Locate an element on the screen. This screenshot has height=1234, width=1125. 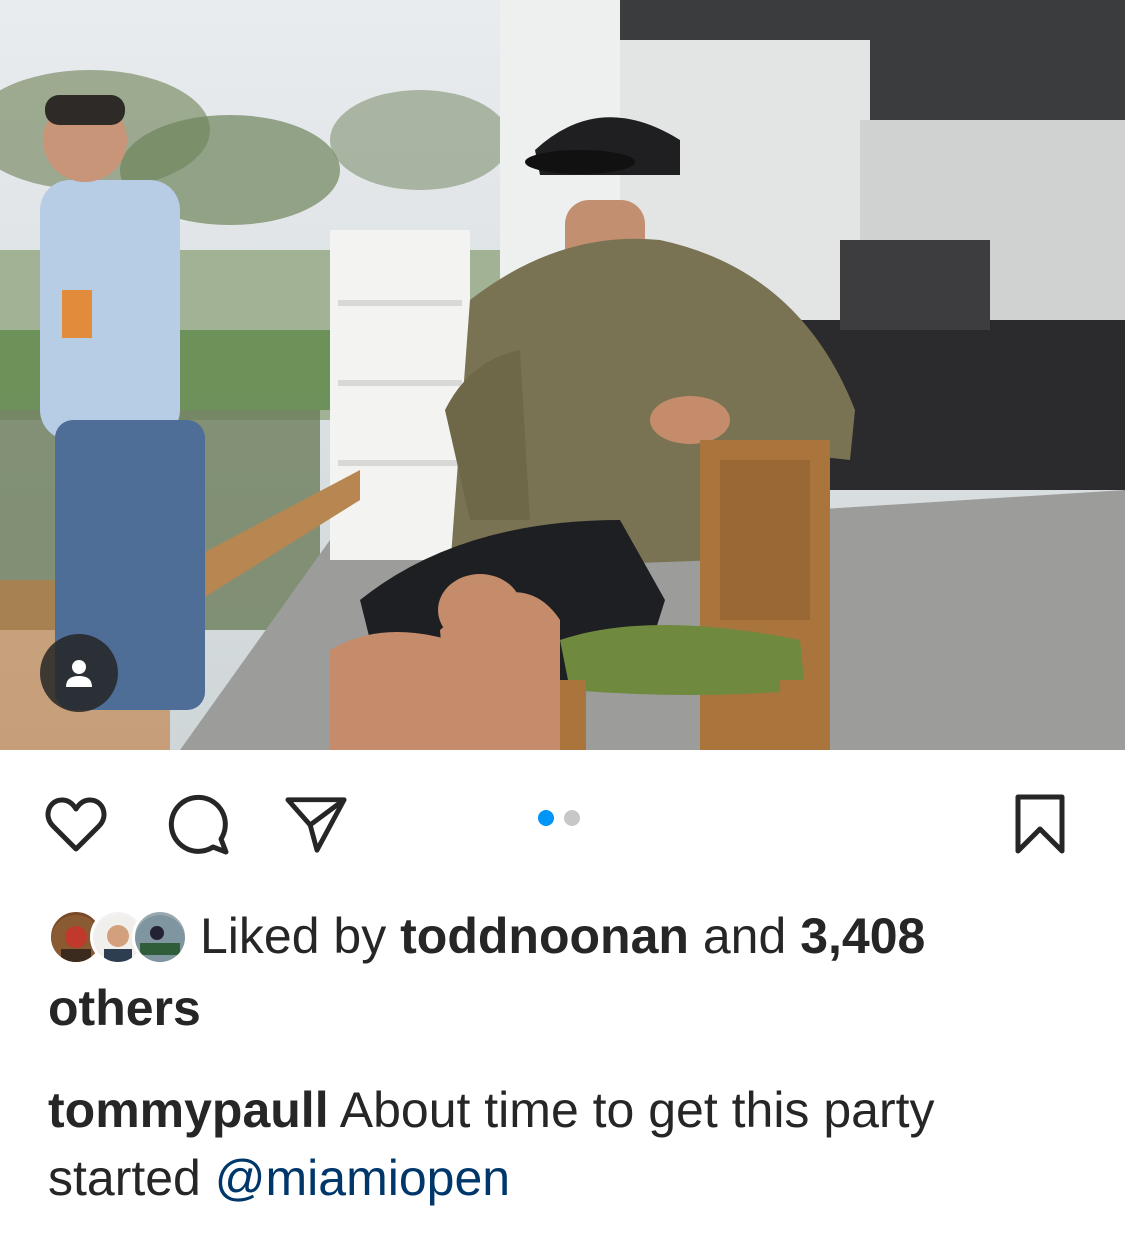
likes-suffix: others is located at coordinates (124, 1008).